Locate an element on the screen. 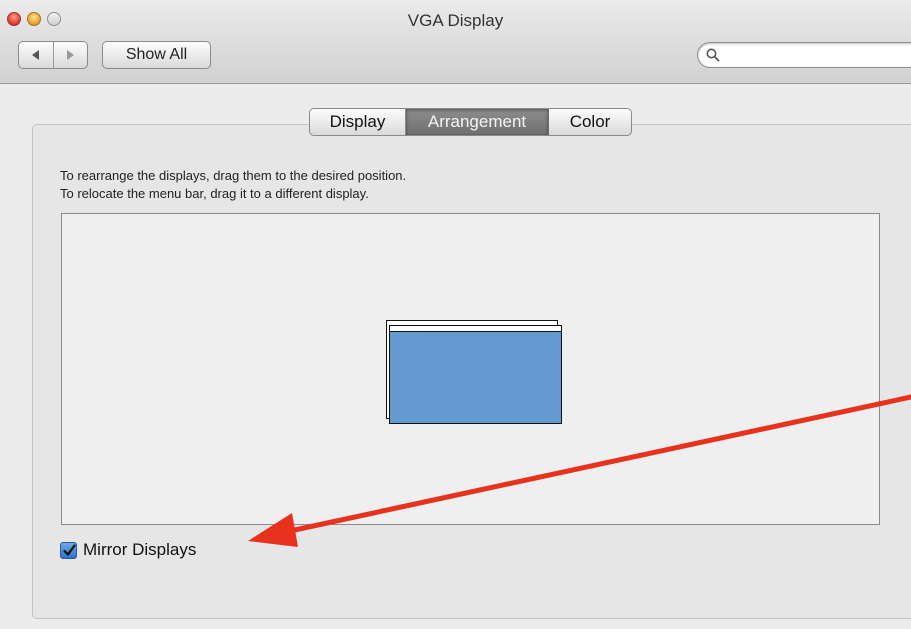 This screenshot has height=629, width=911. window-title: VGA Display is located at coordinates (455, 20).